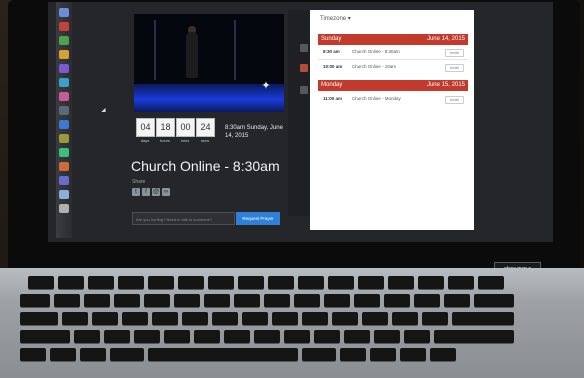 Image resolution: width=584 pixels, height=378 pixels. What do you see at coordinates (146, 192) in the screenshot?
I see `facebook-icon: f` at bounding box center [146, 192].